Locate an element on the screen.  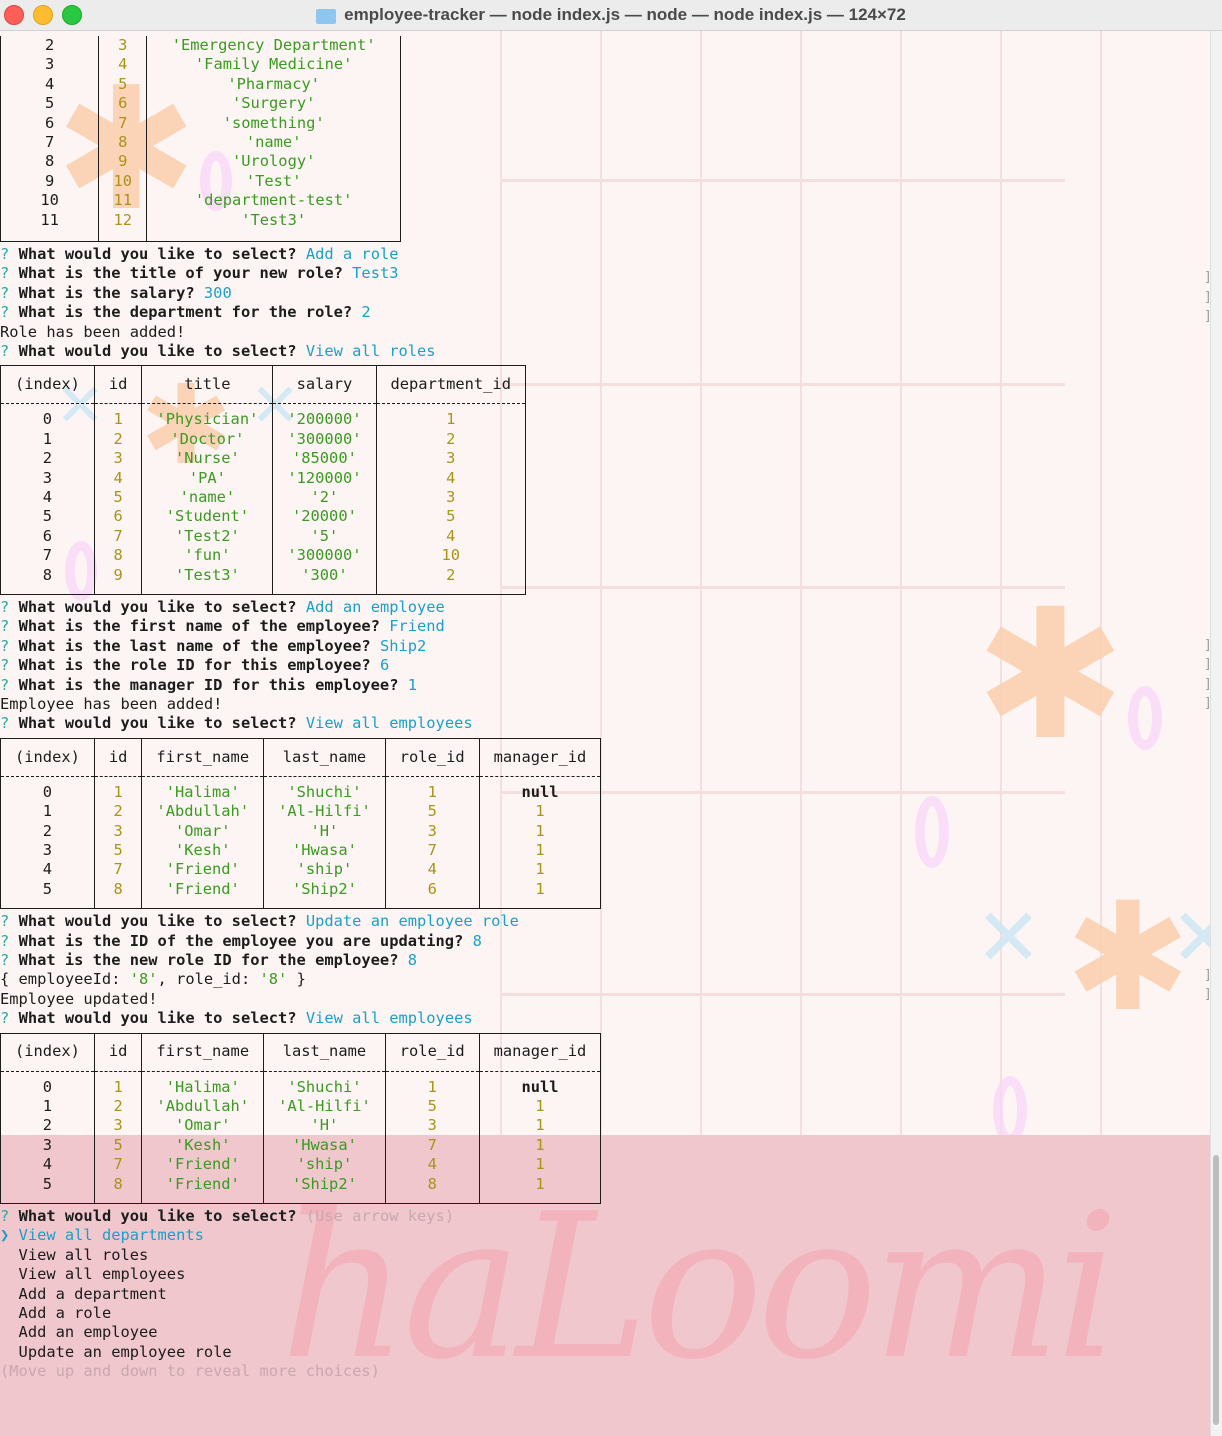
object-output: { employeeId: '8', role_id: '8' } is located at coordinates (153, 979).